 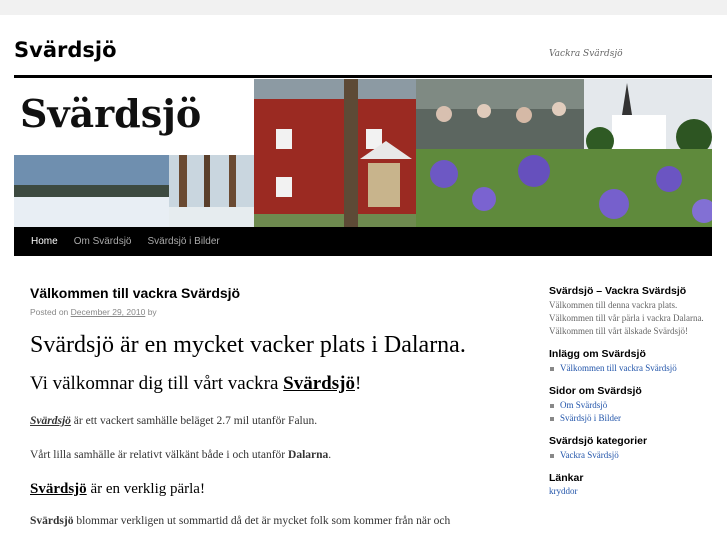 What do you see at coordinates (363, 76) in the screenshot?
I see `header-divider` at bounding box center [363, 76].